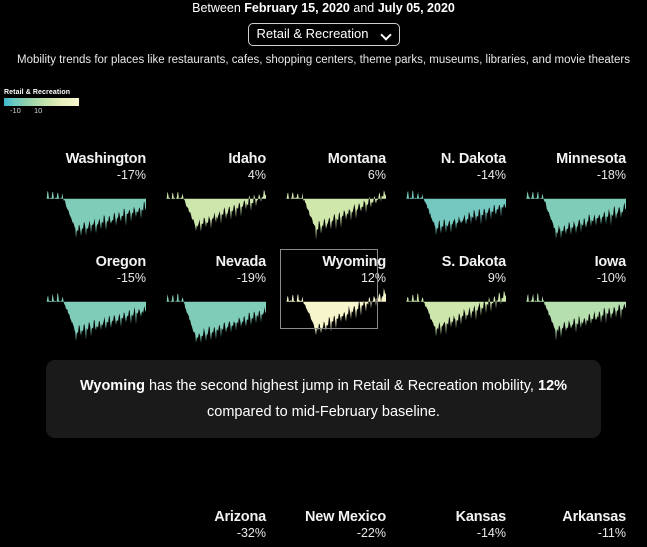 The height and width of the screenshot is (547, 647). I want to click on color-legend: Retail & Recreation -10 10, so click(41, 102).